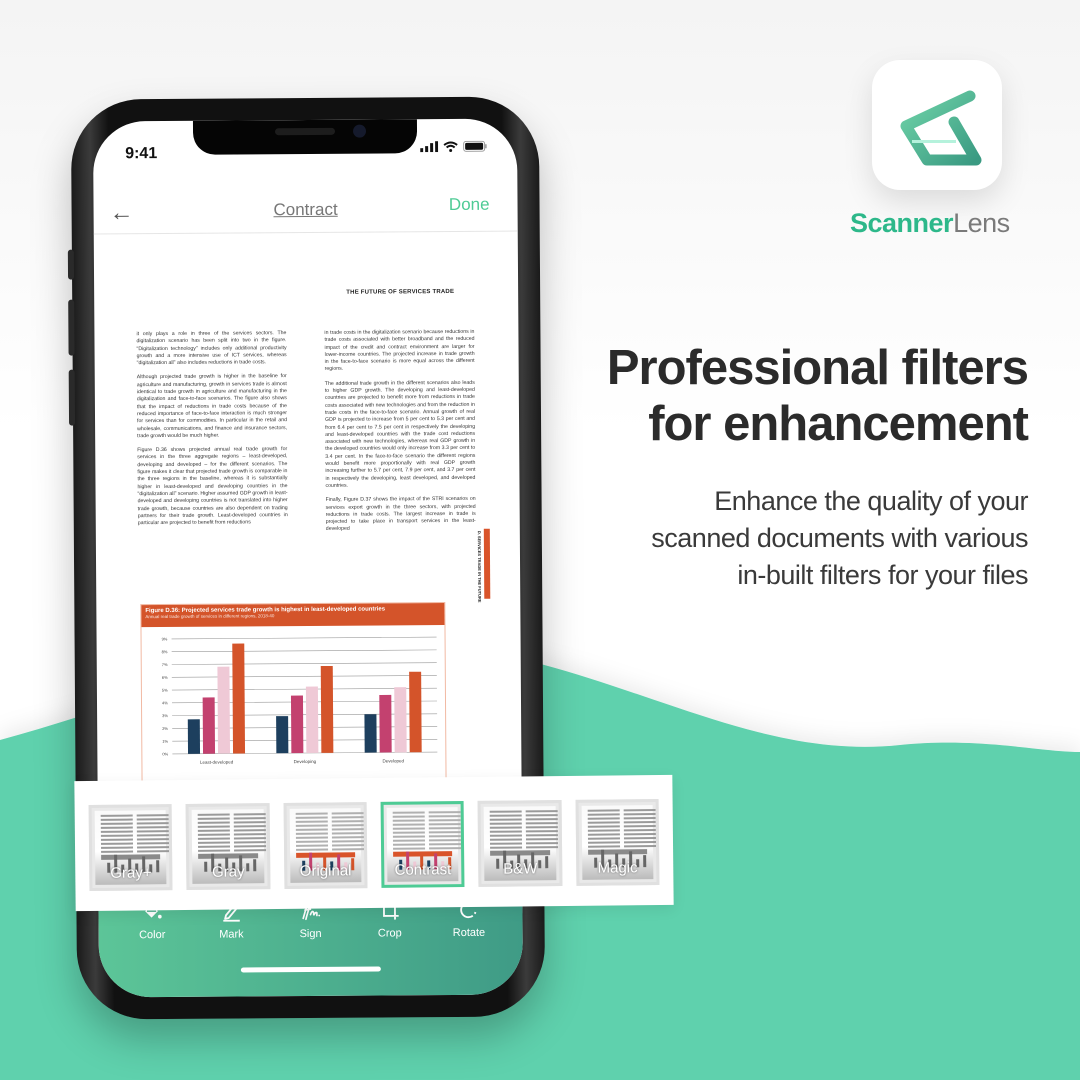 This screenshot has width=1080, height=1080. What do you see at coordinates (818, 396) in the screenshot?
I see `headline: Professional filters for enhancement` at bounding box center [818, 396].